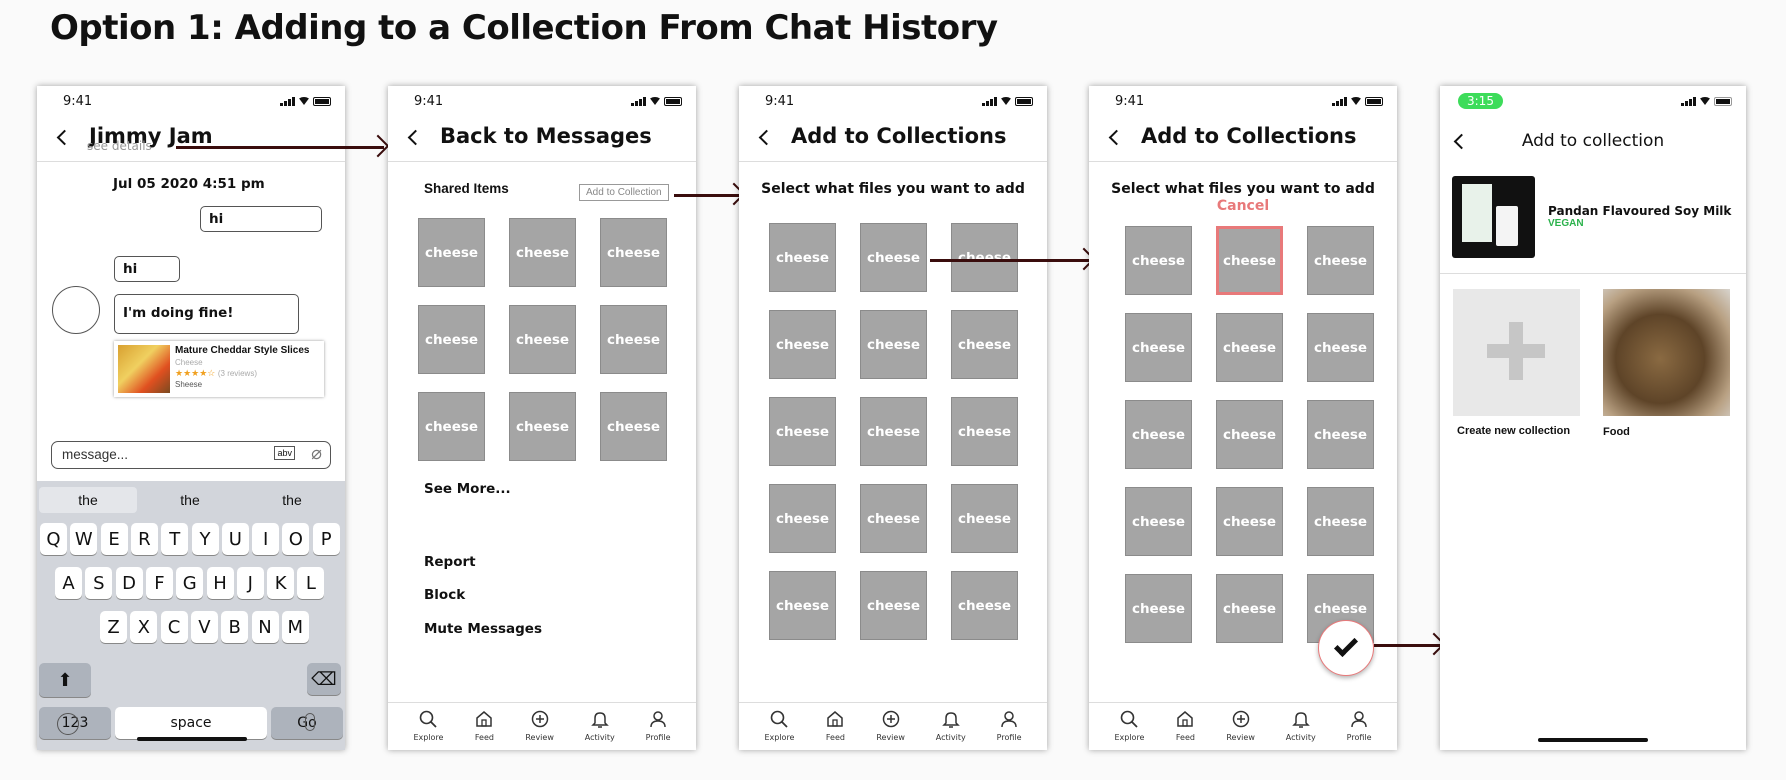  I want to click on shift-key: ⬆, so click(65, 680).